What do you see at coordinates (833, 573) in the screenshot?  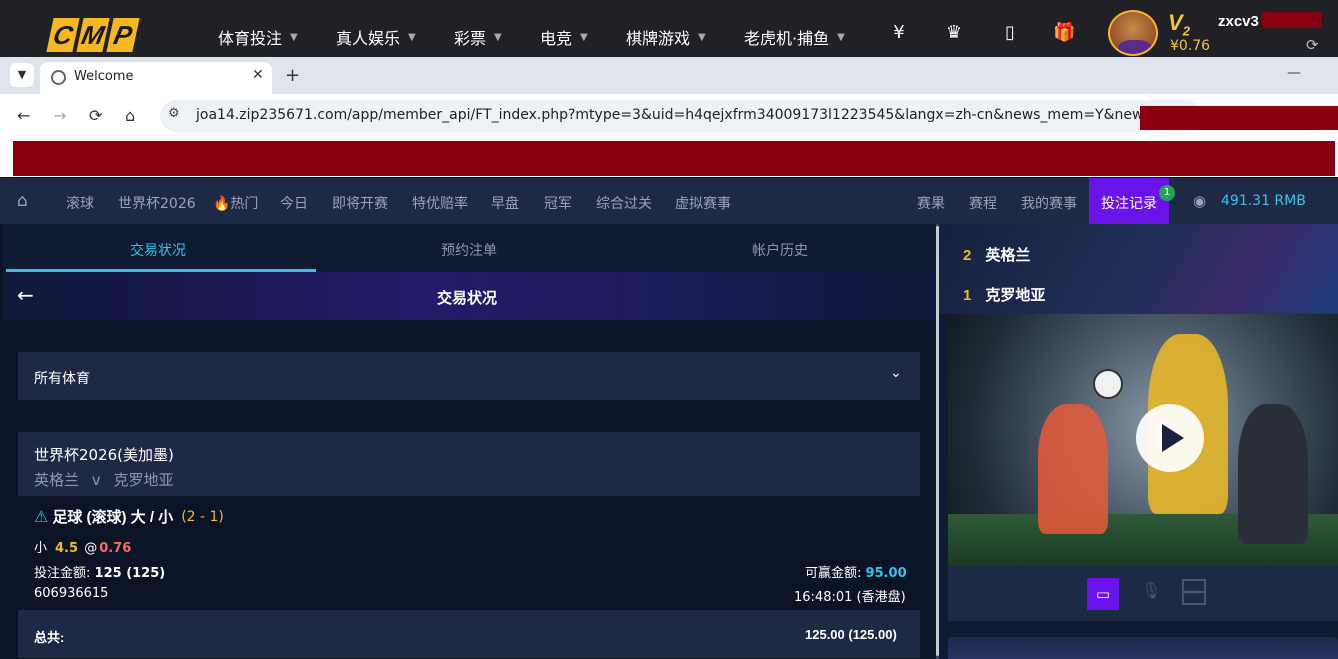 I see `potential-win-label: 可赢金额:` at bounding box center [833, 573].